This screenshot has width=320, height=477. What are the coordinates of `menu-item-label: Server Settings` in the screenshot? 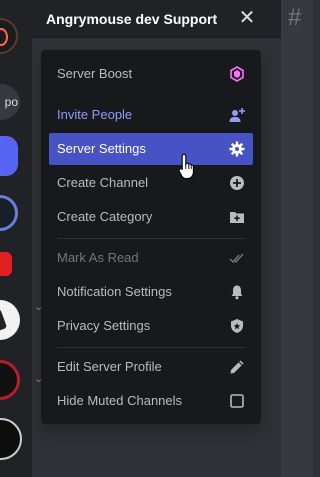 It's located at (101, 148).